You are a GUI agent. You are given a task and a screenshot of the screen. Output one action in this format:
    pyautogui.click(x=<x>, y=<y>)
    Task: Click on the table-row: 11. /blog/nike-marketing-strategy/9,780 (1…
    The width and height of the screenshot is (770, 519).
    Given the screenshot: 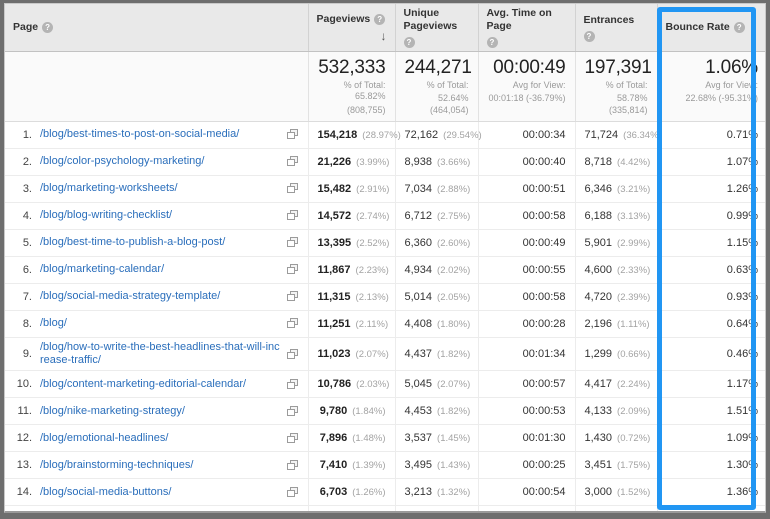 What is the action you would take?
    pyautogui.click(x=385, y=411)
    